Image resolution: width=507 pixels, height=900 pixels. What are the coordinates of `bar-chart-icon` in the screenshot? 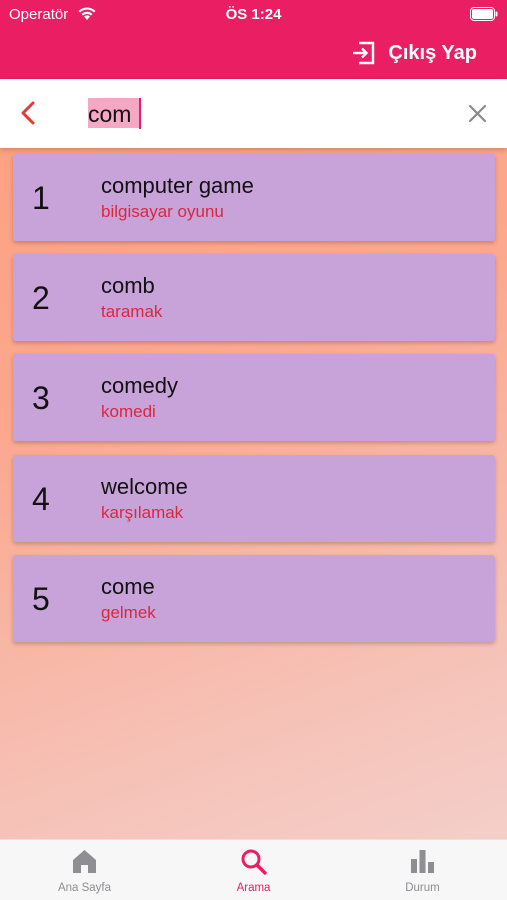 It's located at (422, 861).